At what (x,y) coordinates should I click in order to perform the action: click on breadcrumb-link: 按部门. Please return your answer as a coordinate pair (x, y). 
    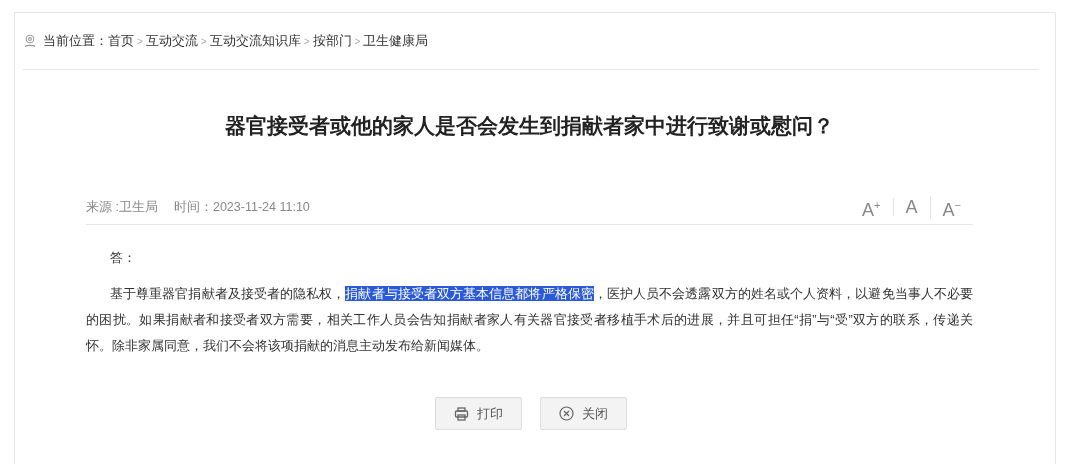
    Looking at the image, I should click on (332, 41).